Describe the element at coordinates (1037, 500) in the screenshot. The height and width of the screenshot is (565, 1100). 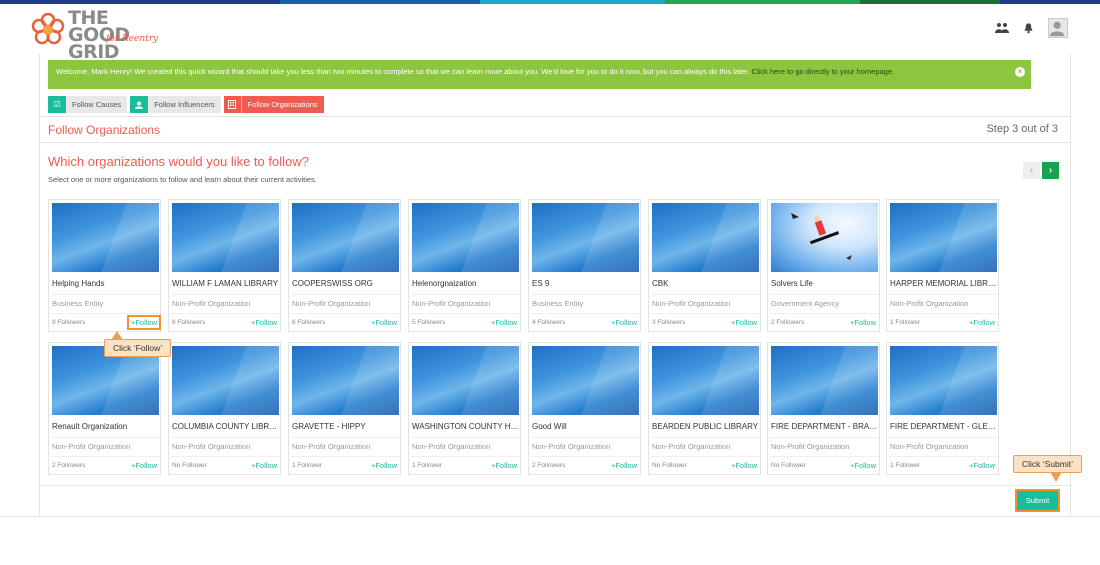
I see `submit-button: Submit` at that location.